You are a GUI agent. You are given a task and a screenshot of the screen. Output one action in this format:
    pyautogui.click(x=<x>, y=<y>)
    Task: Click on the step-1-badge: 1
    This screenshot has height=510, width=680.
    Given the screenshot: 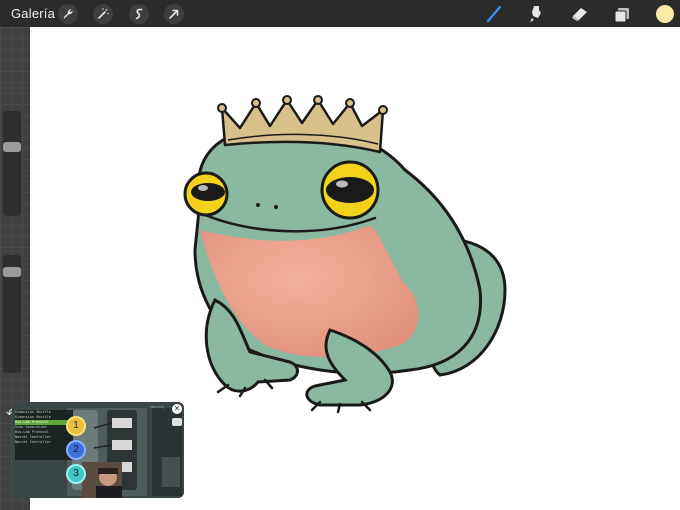 What is the action you would take?
    pyautogui.click(x=76, y=426)
    